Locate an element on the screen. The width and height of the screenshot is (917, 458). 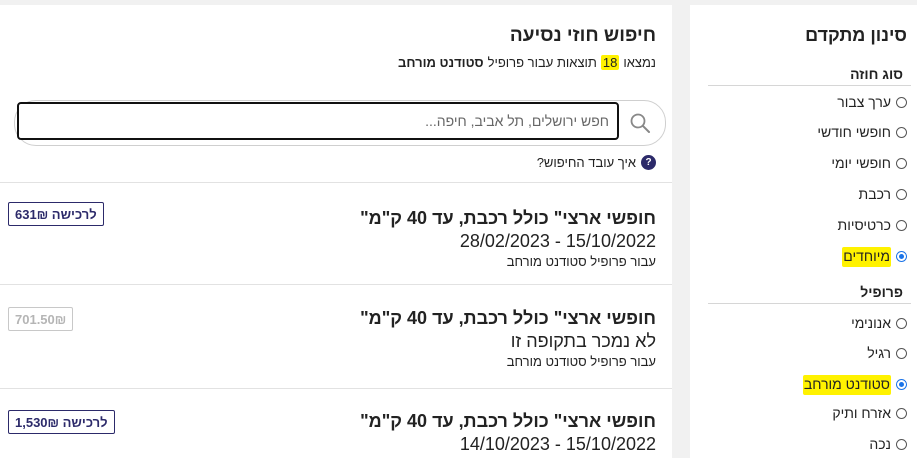
buy-button: לרכישה 1,530₪ is located at coordinates (61, 422).